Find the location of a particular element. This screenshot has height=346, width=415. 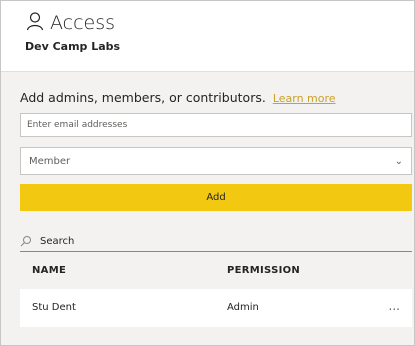

email-input is located at coordinates (216, 125).